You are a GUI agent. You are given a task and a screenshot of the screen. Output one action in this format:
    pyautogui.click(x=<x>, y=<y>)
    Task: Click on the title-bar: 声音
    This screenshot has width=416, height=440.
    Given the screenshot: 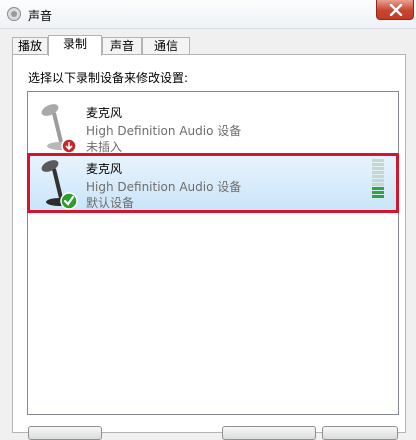 What is the action you would take?
    pyautogui.click(x=208, y=14)
    